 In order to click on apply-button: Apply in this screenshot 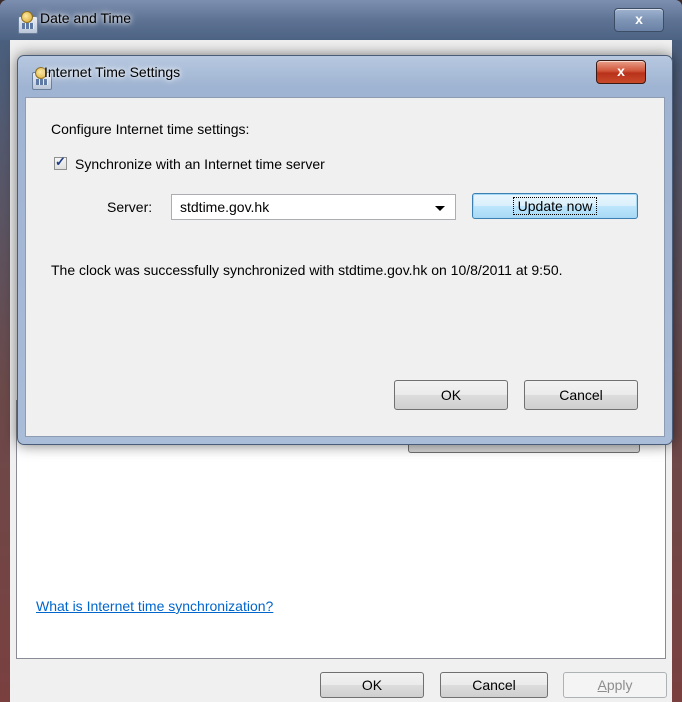, I will do `click(615, 685)`.